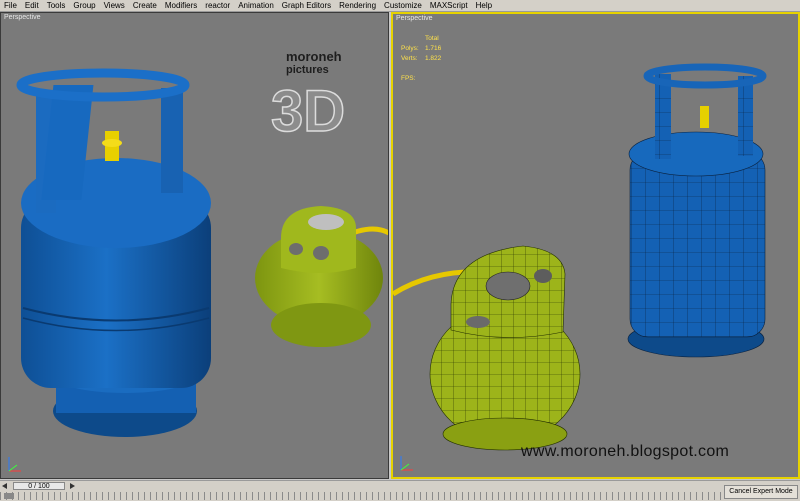 Image resolution: width=800 pixels, height=501 pixels. I want to click on menu-help: Help, so click(484, 5).